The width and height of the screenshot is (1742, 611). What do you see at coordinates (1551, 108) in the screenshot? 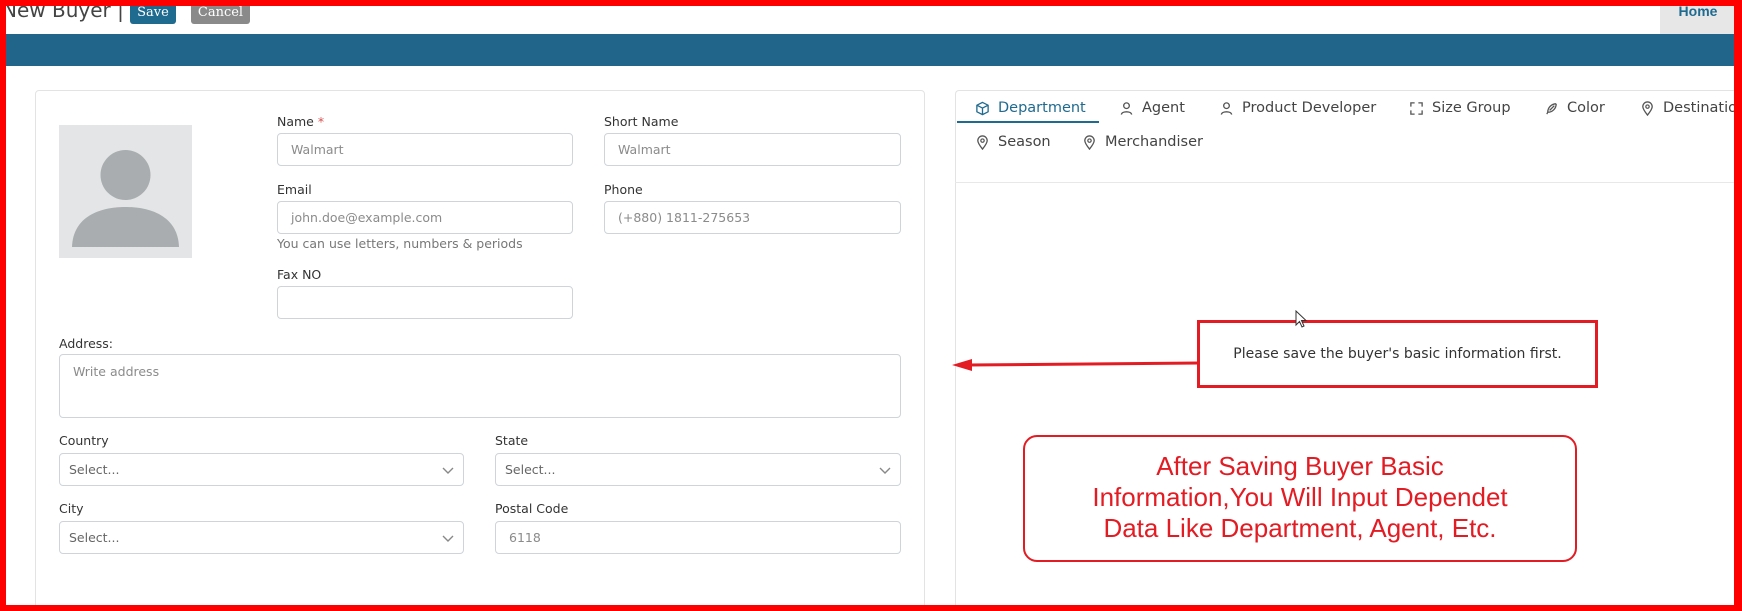
I see `feather-icon` at bounding box center [1551, 108].